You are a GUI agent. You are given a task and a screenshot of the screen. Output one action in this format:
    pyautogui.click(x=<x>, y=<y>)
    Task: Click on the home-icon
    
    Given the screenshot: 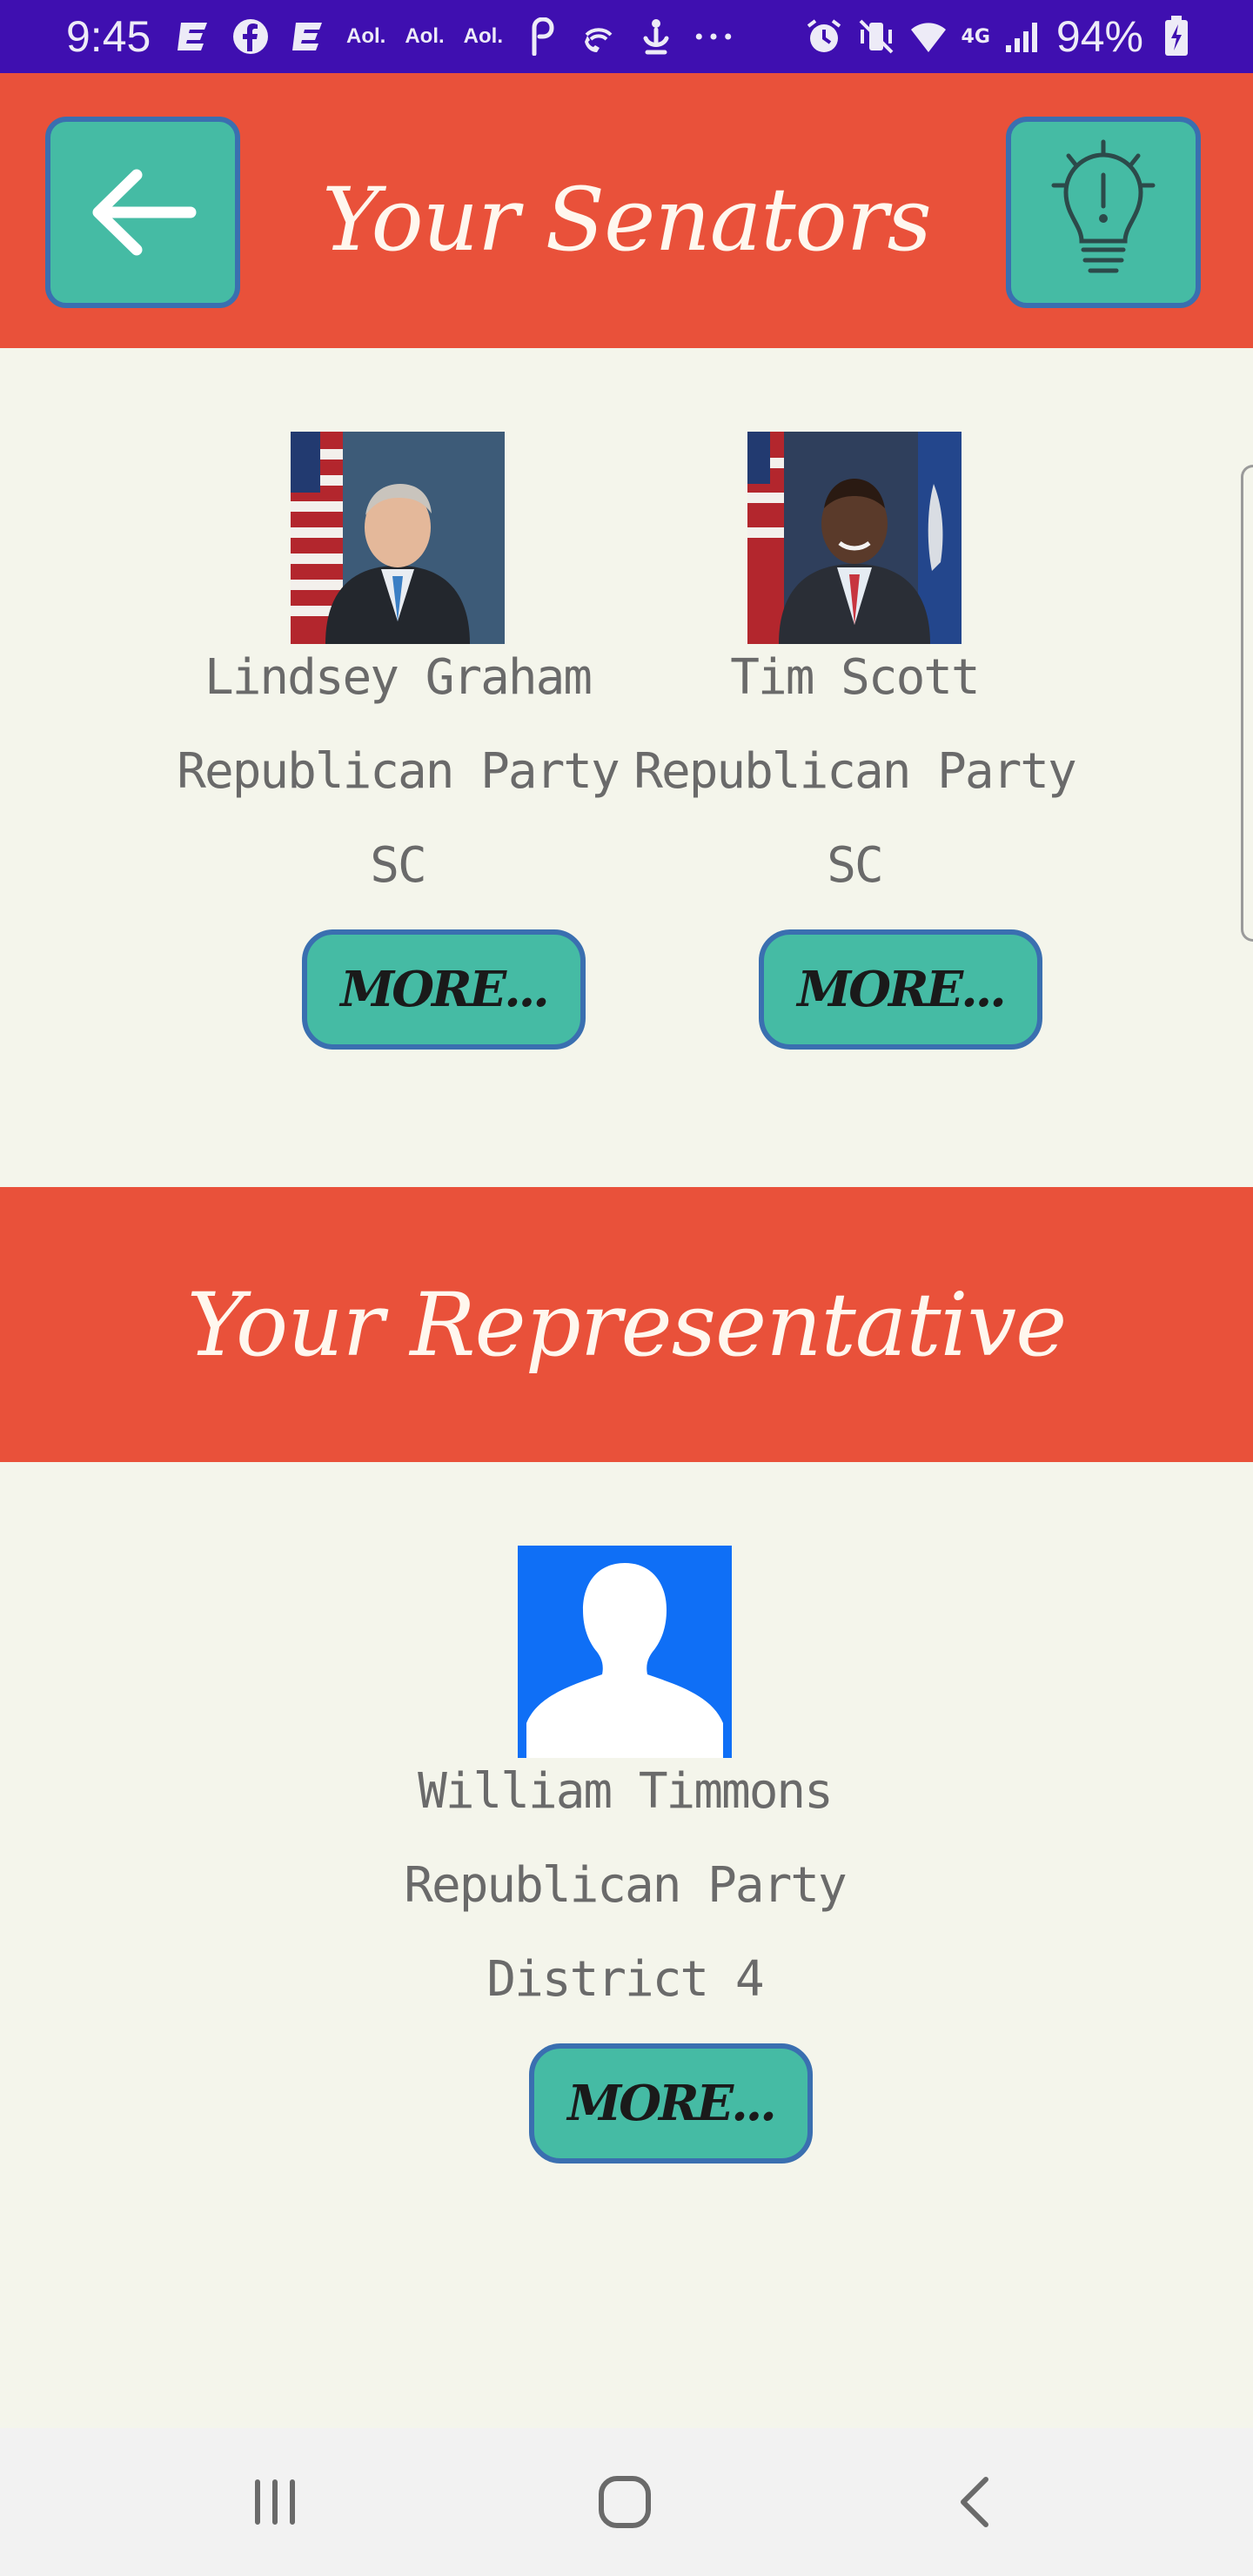 What is the action you would take?
    pyautogui.click(x=625, y=2502)
    